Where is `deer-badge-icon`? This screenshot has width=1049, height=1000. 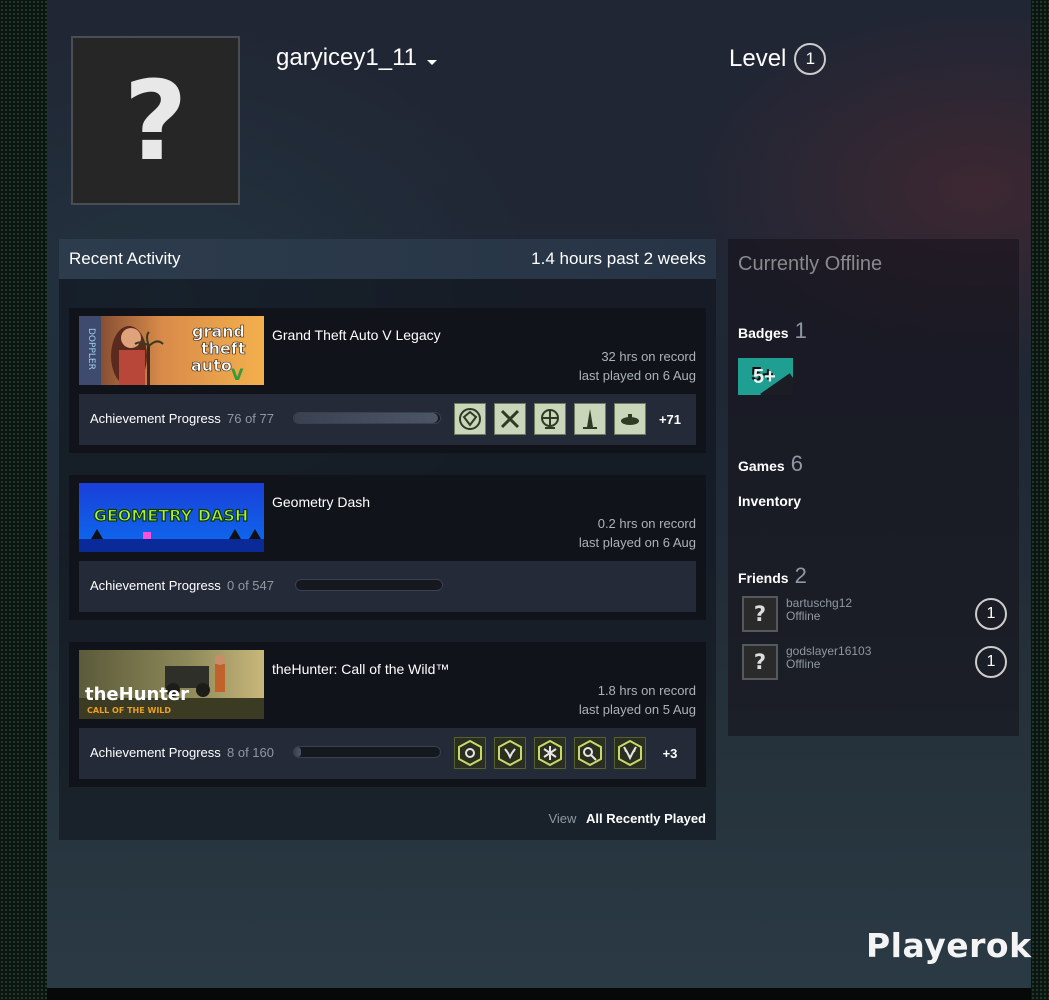 deer-badge-icon is located at coordinates (510, 753).